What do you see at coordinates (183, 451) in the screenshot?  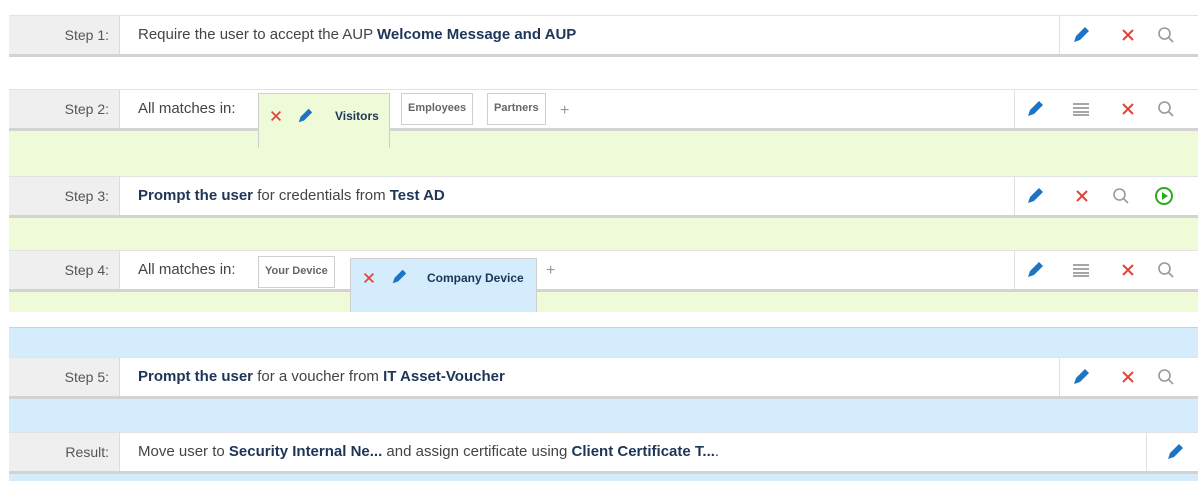 I see `result-text: Move user to` at bounding box center [183, 451].